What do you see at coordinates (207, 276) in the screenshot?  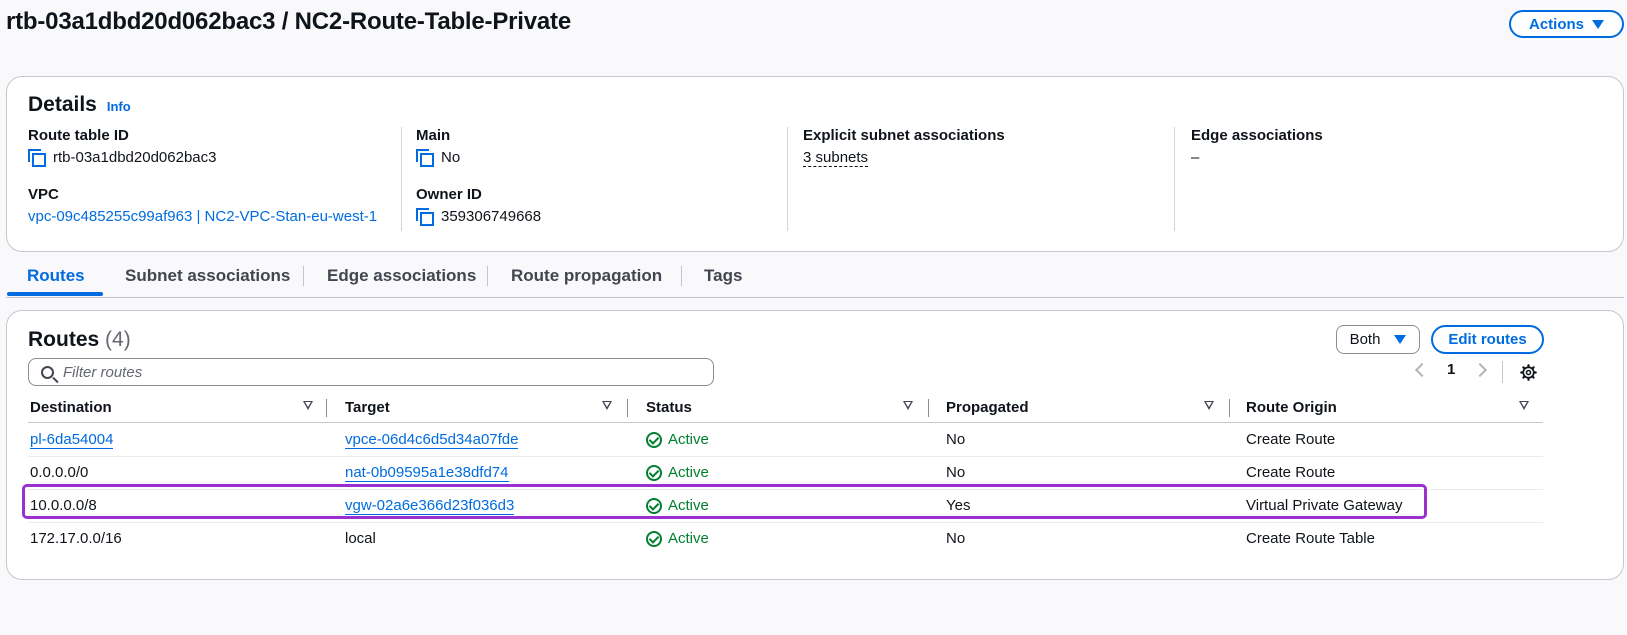 I see `tab-subnet-associations: Subnet associations` at bounding box center [207, 276].